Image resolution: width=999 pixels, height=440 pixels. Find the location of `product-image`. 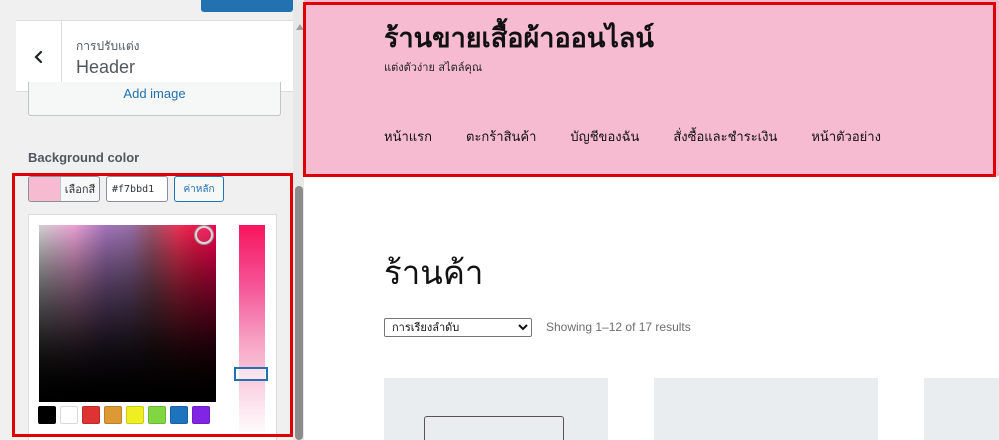

product-image is located at coordinates (494, 428).